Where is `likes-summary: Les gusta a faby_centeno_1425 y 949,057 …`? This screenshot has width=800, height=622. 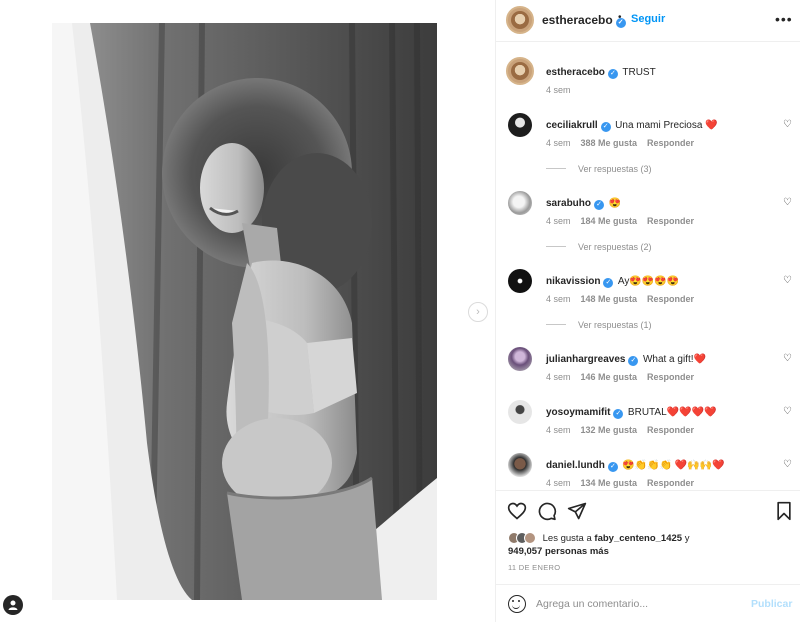 likes-summary: Les gusta a faby_centeno_1425 y 949,057 … is located at coordinates (653, 545).